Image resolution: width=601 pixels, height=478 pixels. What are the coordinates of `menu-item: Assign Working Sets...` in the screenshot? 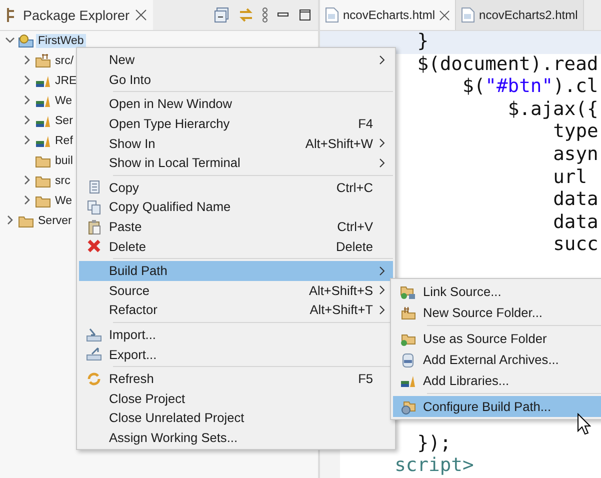 It's located at (236, 438).